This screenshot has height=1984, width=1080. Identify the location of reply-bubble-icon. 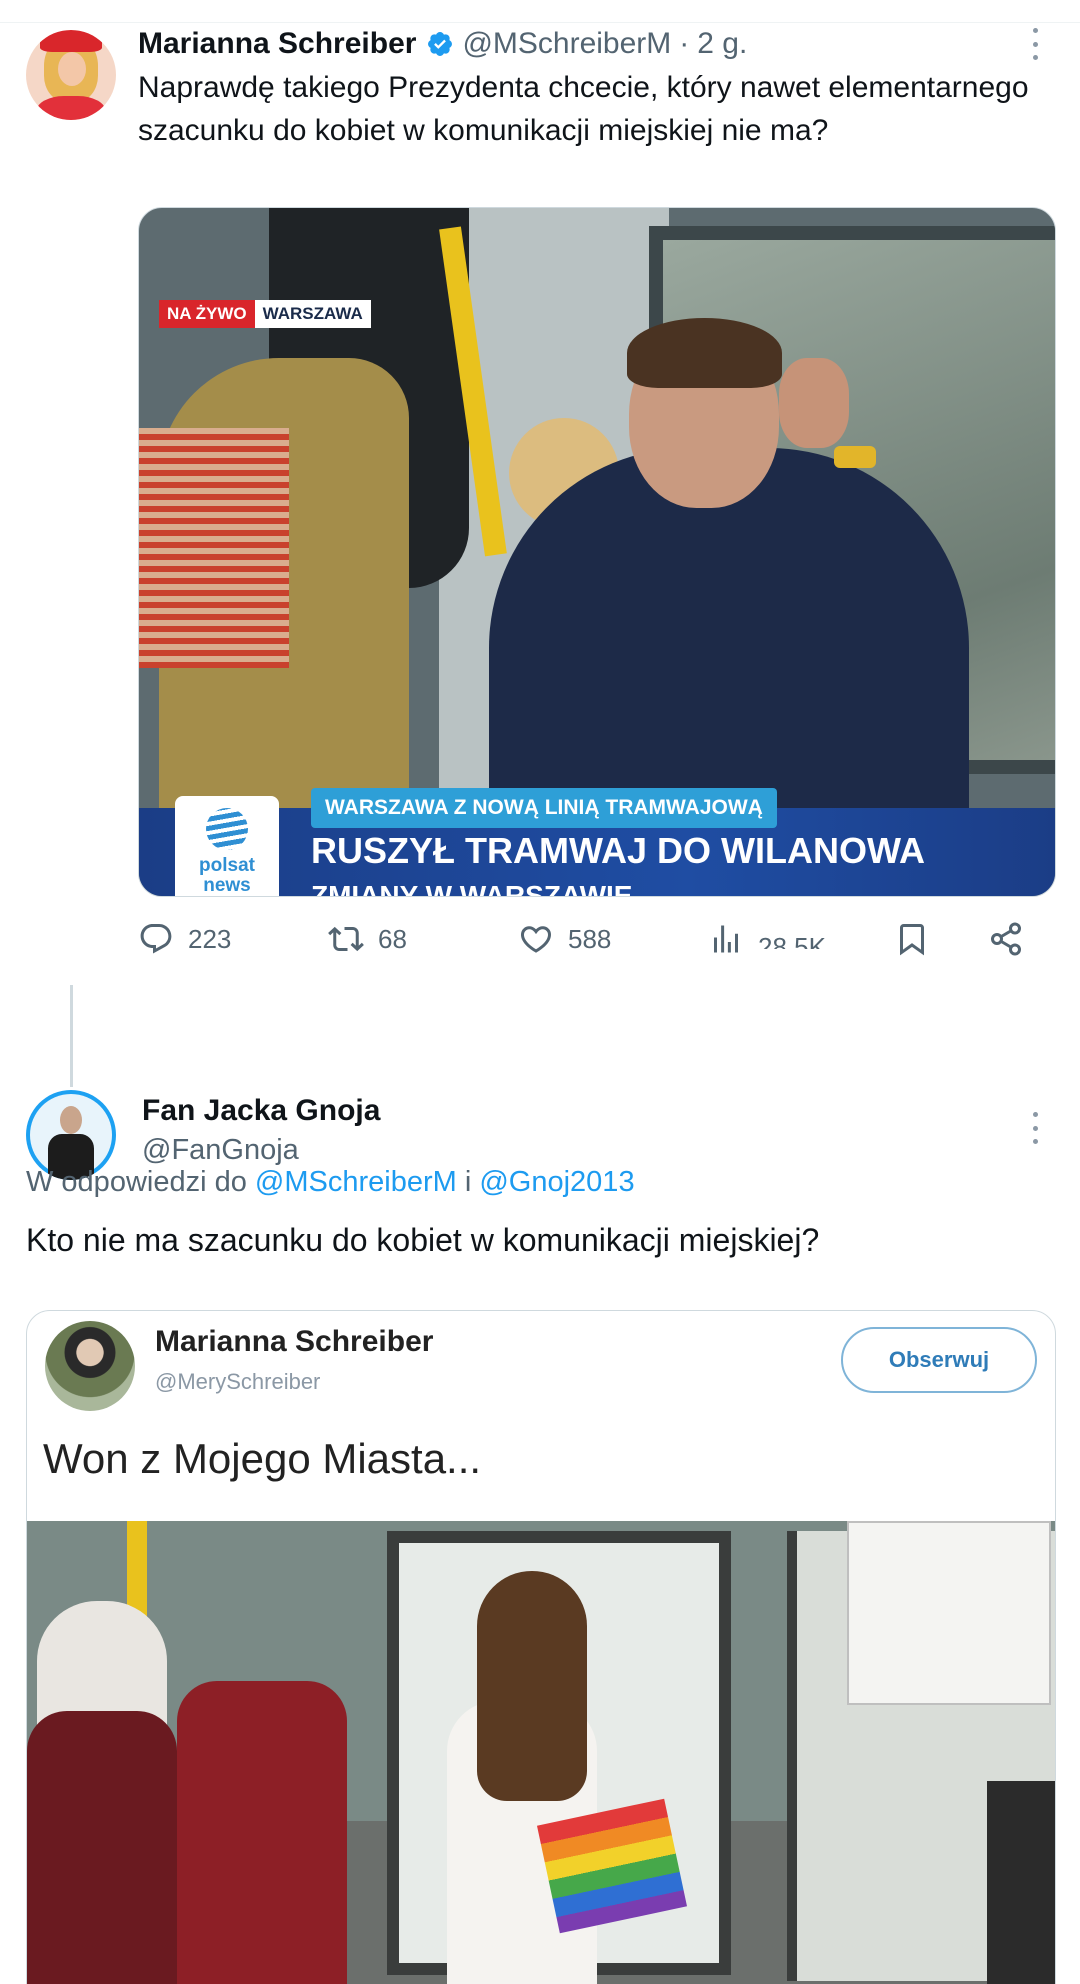
(156, 939).